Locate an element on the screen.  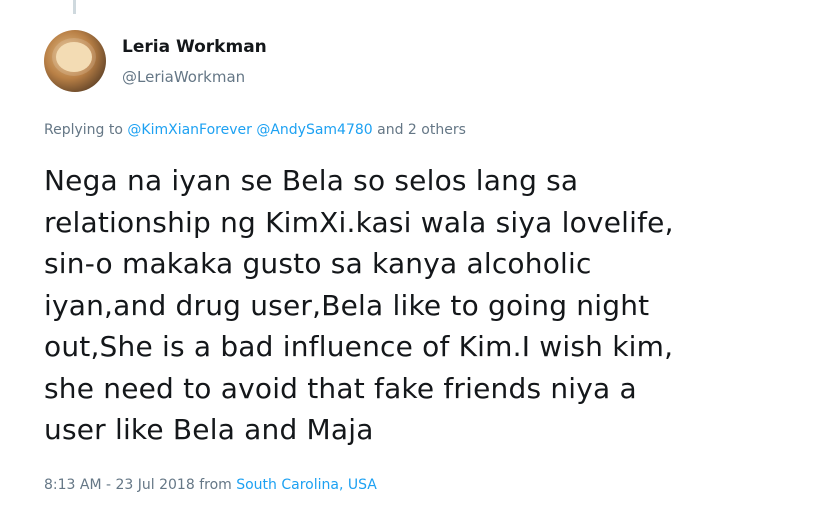
mention-link: @AndySam4780 is located at coordinates (314, 130).